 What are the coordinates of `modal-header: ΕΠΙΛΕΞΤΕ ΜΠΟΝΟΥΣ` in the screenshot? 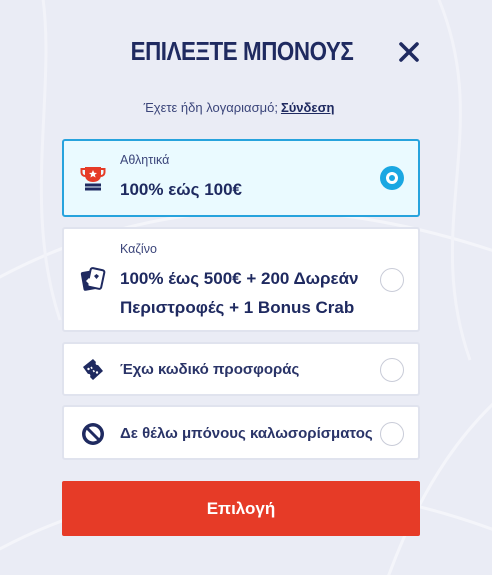 It's located at (246, 54).